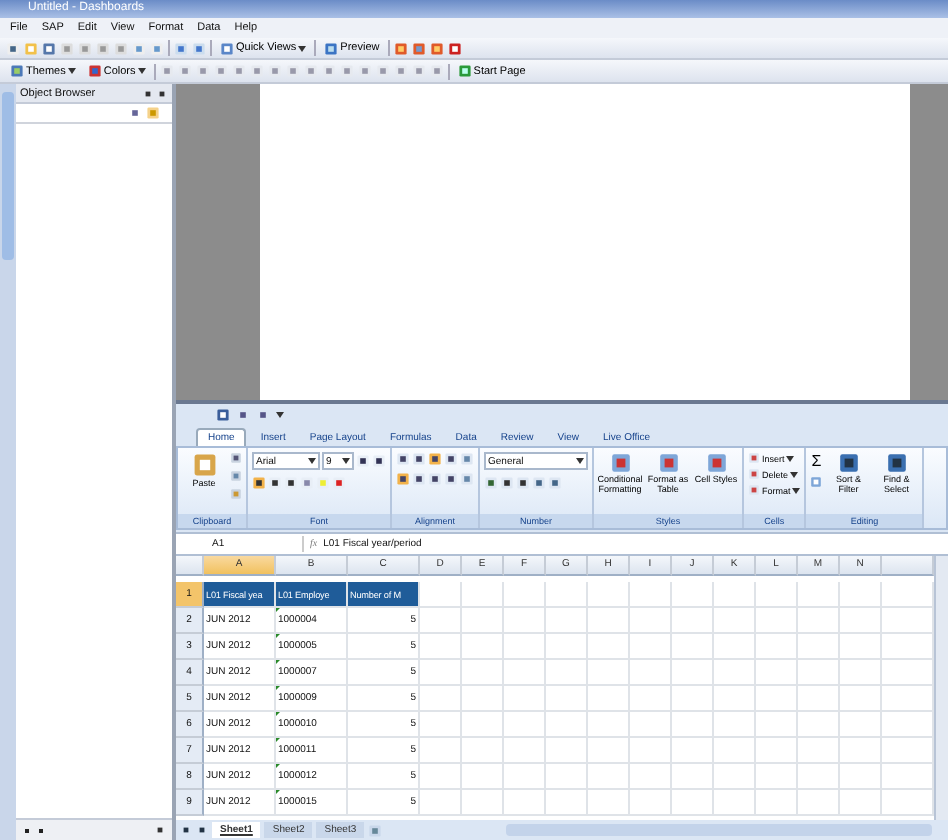 The width and height of the screenshot is (948, 840). What do you see at coordinates (908, 566) in the screenshot?
I see `column-header` at bounding box center [908, 566].